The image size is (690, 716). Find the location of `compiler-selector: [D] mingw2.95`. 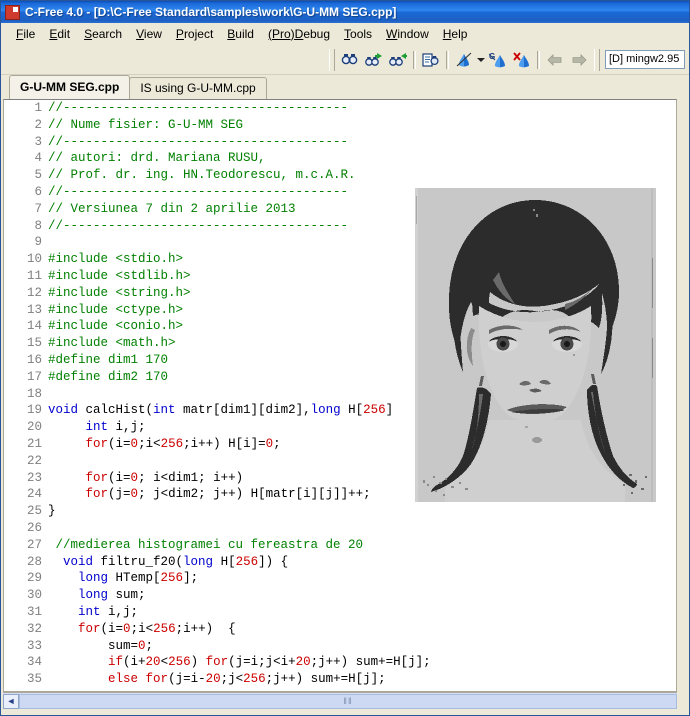

compiler-selector: [D] mingw2.95 is located at coordinates (645, 59).